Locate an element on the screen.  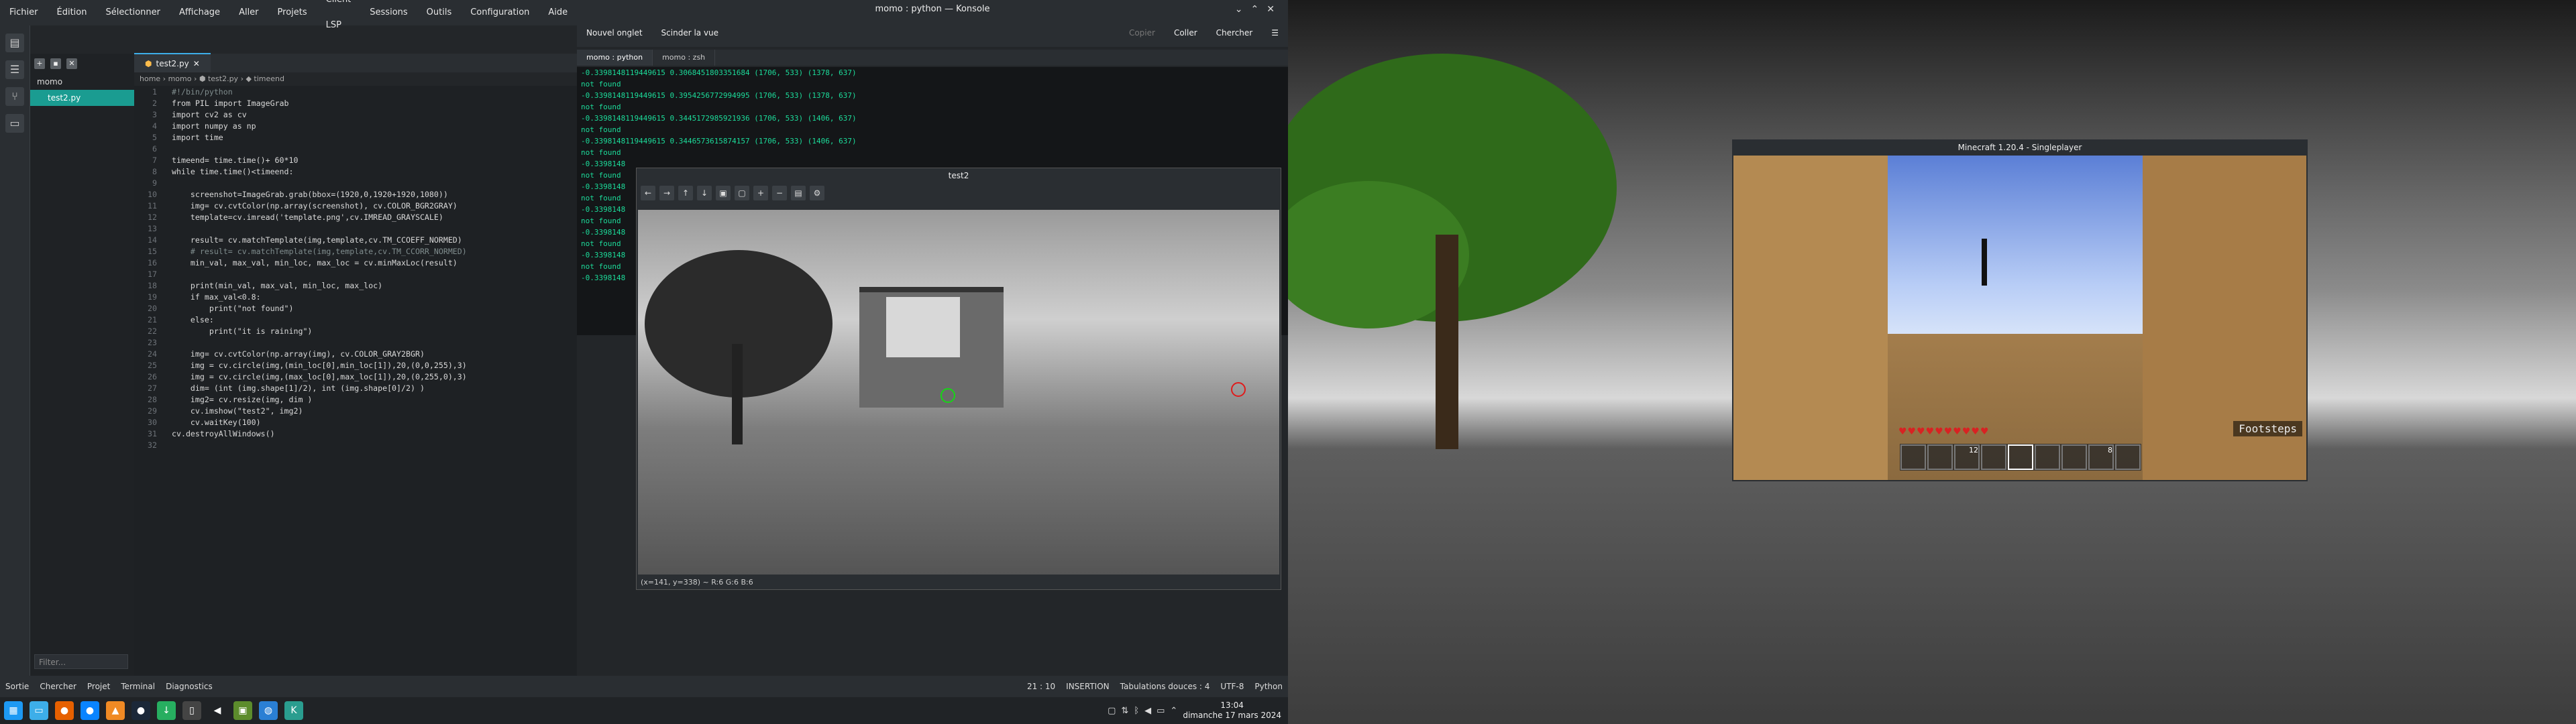
documents-icon: ▤ is located at coordinates (14, 43).